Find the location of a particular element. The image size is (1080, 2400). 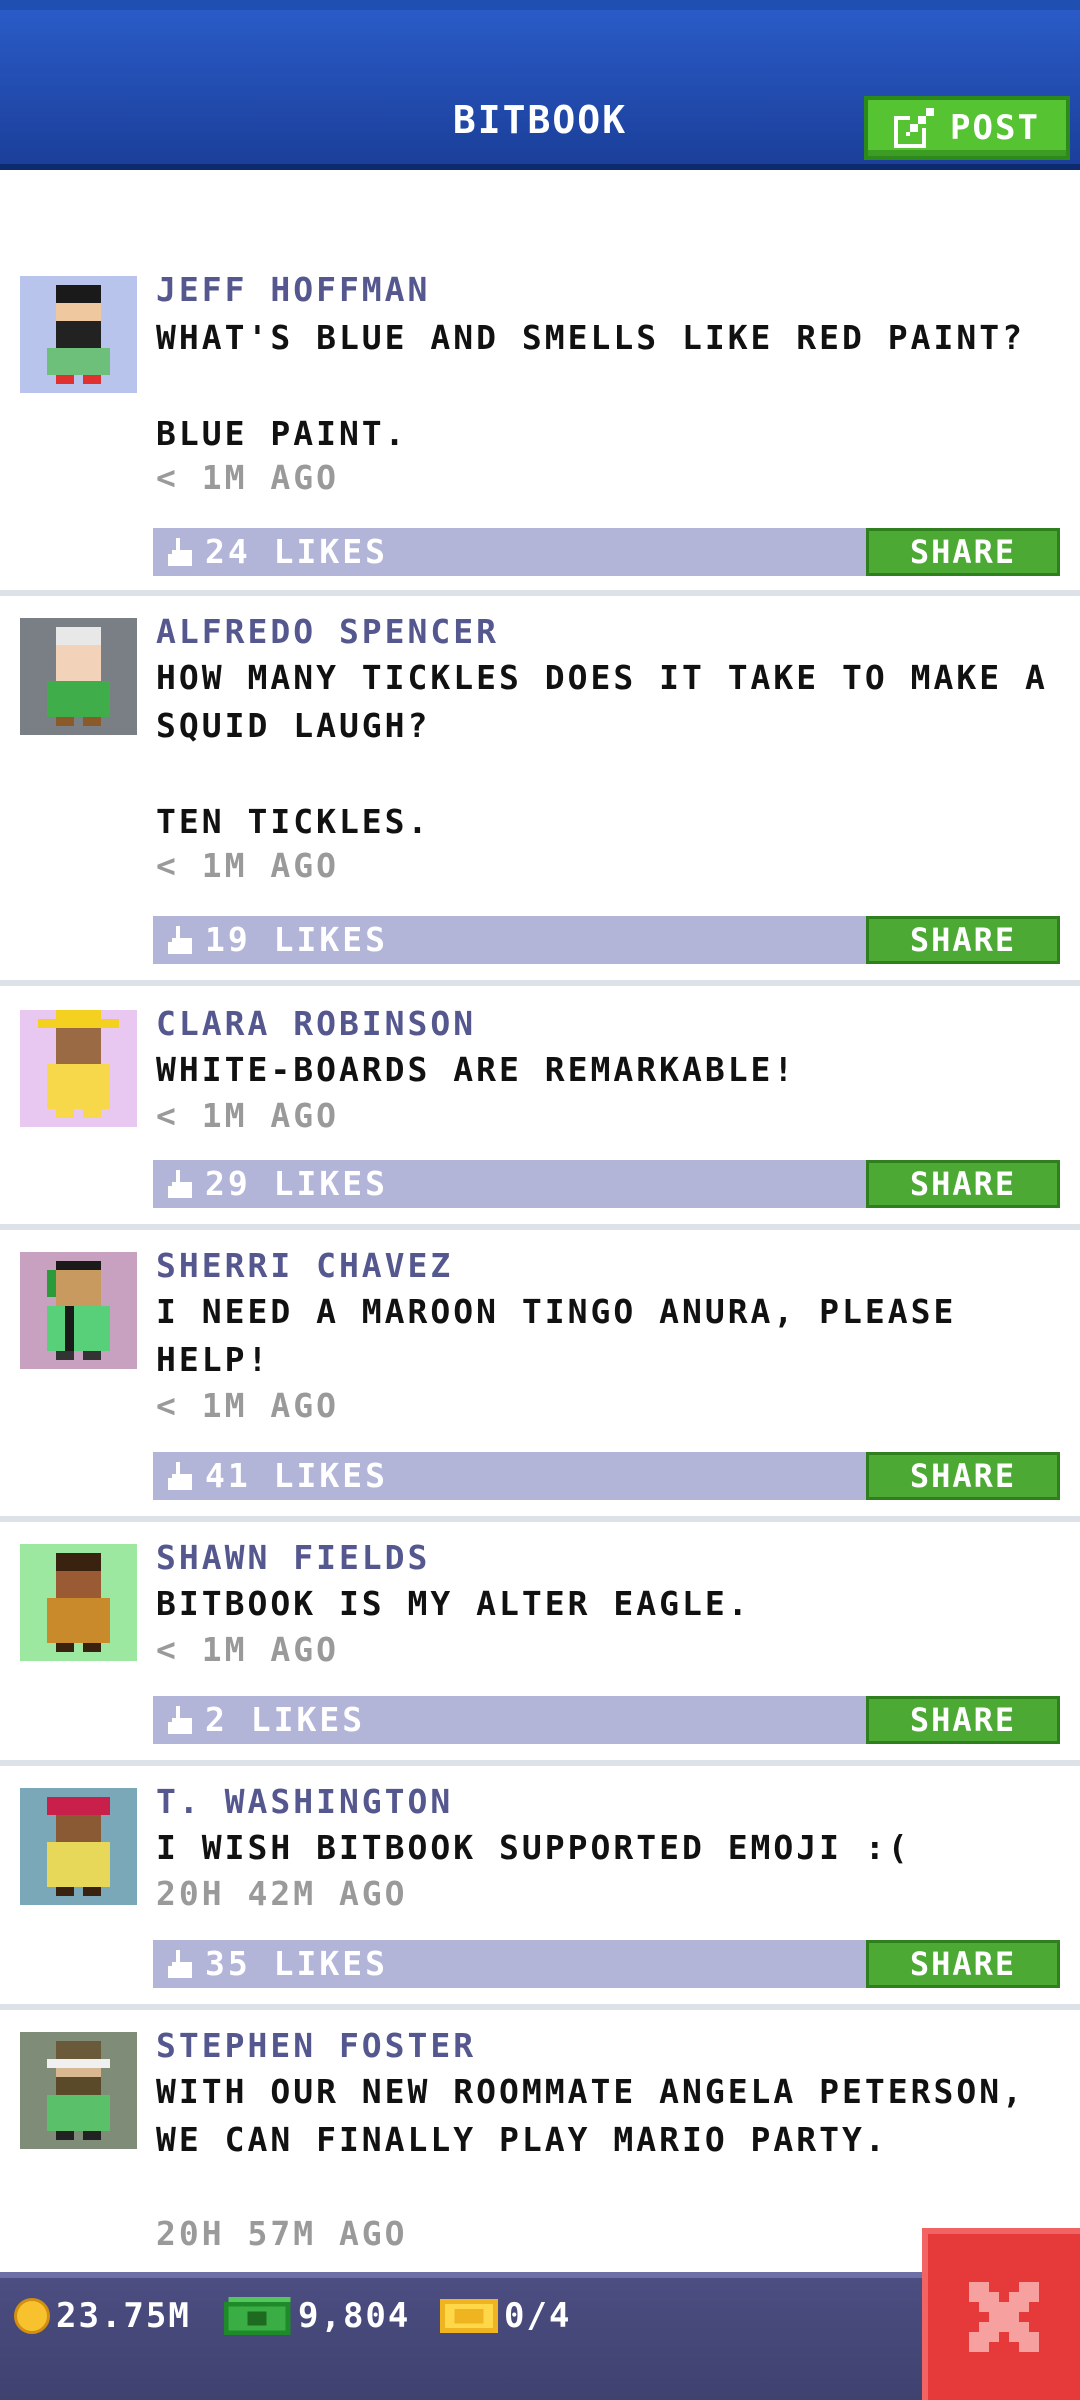

likes-bar: 19 LIKES SHARE is located at coordinates (606, 940).